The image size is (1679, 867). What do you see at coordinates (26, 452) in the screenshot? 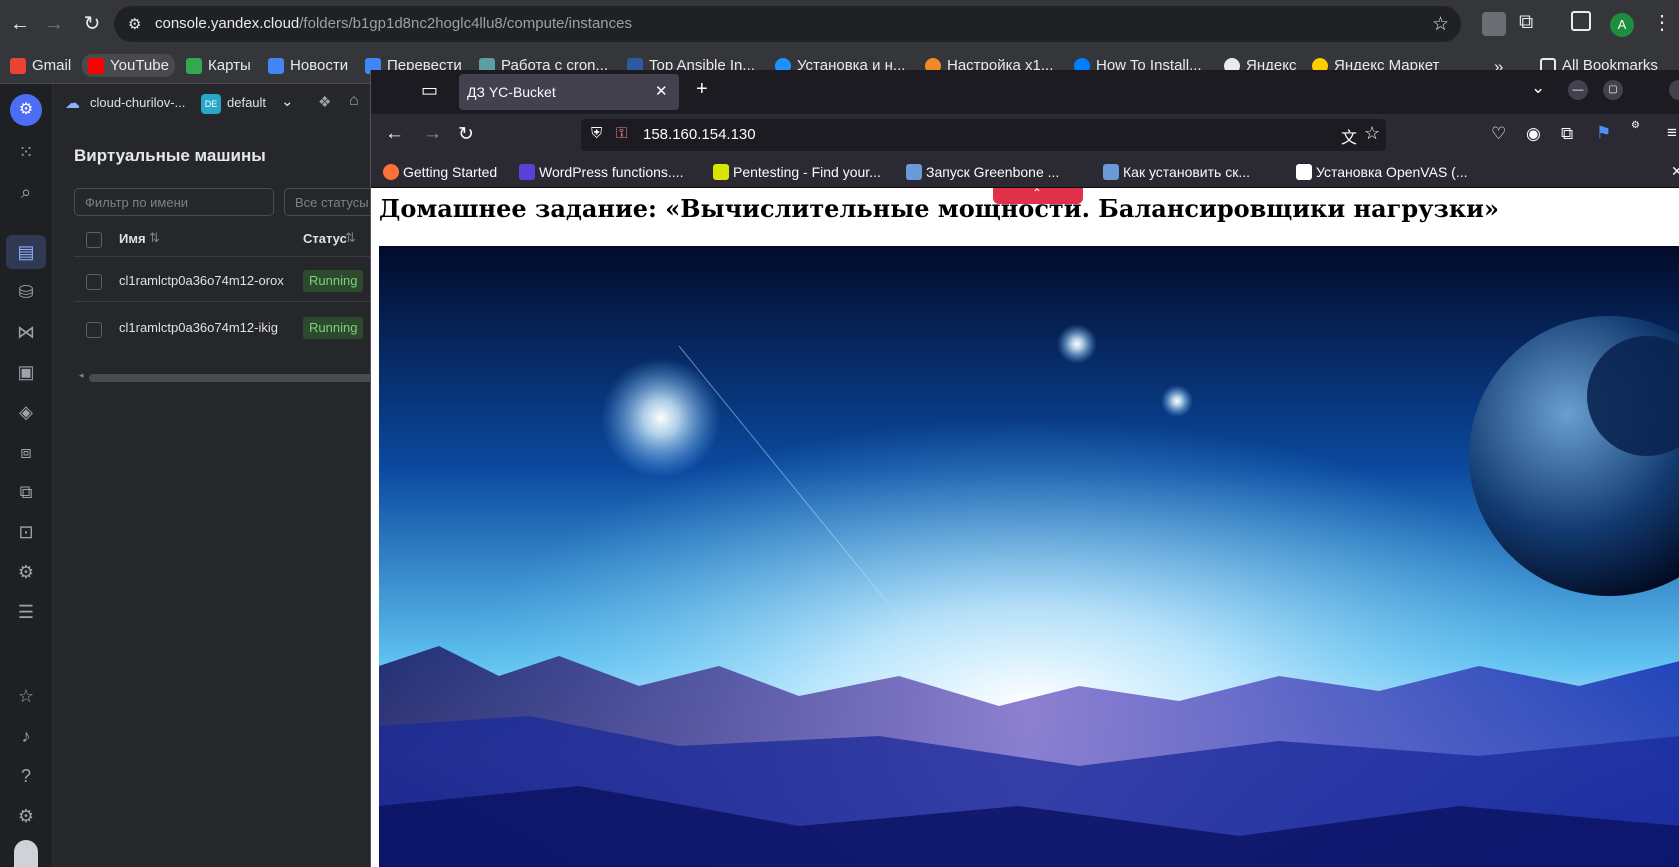
I see `groups-icon: ⧈` at bounding box center [26, 452].